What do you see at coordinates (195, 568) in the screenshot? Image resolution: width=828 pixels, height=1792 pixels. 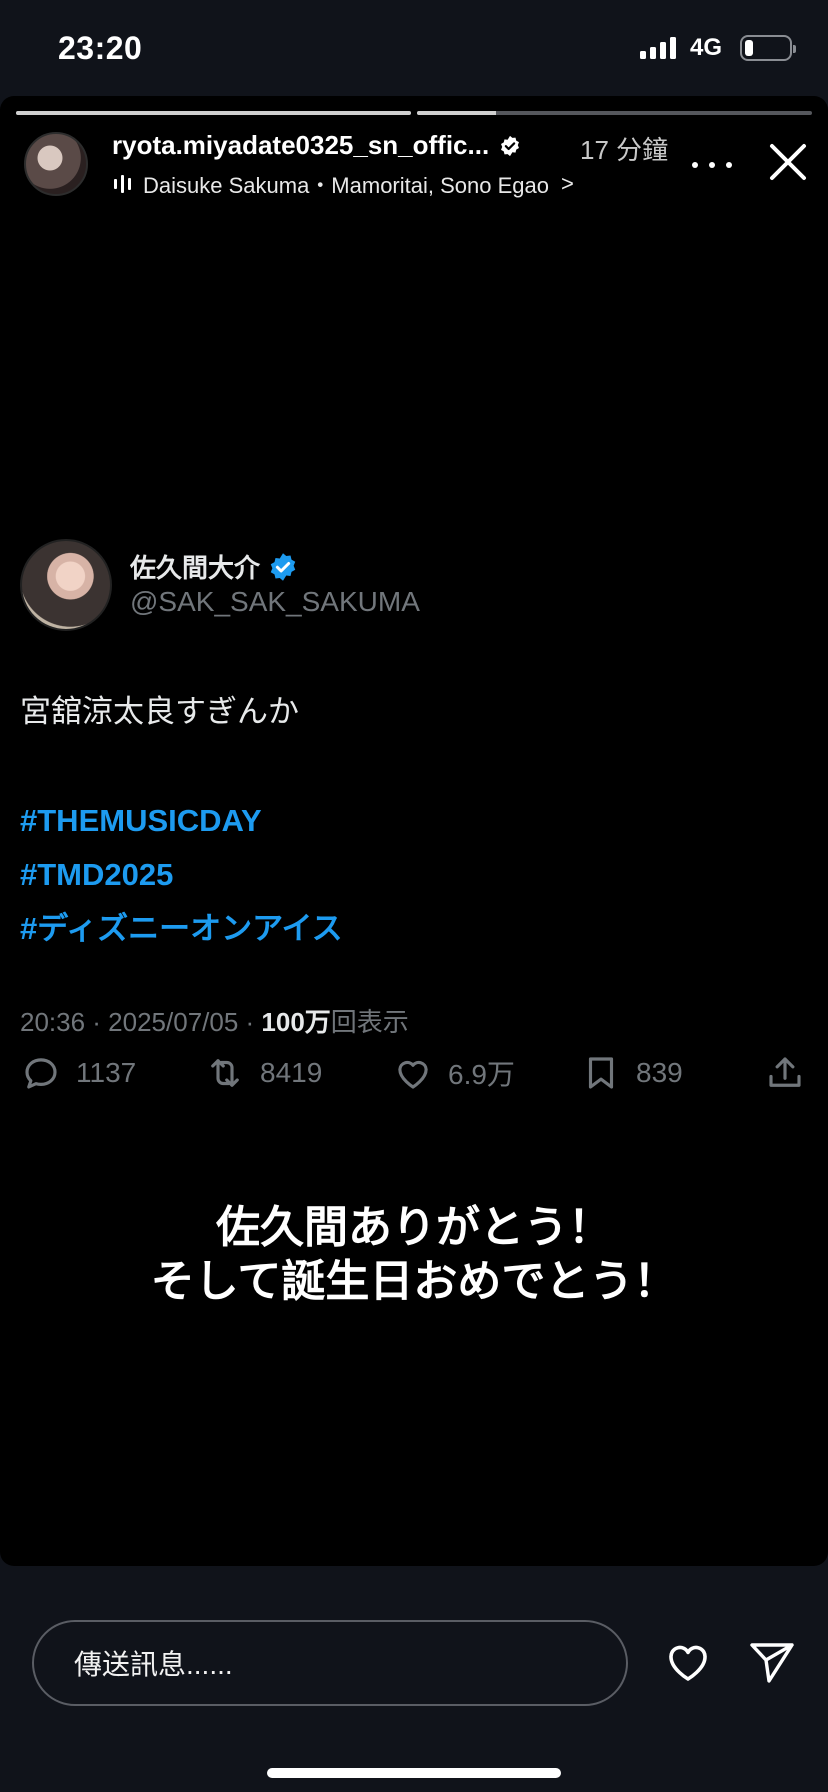 I see `tweet-display-name-text: 佐久間大介` at bounding box center [195, 568].